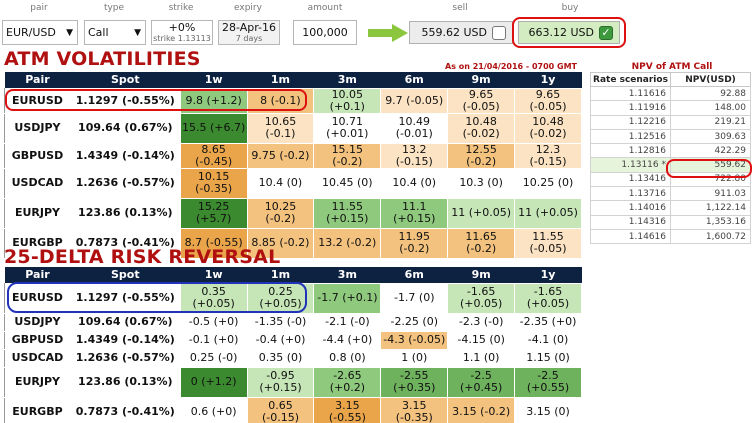  What do you see at coordinates (213, 322) in the screenshot?
I see `value-cell: -0.5 (+0)` at bounding box center [213, 322].